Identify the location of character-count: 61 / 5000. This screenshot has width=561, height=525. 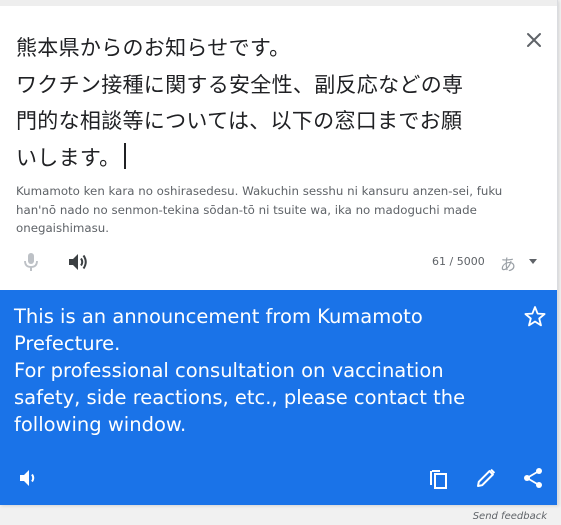
(458, 261).